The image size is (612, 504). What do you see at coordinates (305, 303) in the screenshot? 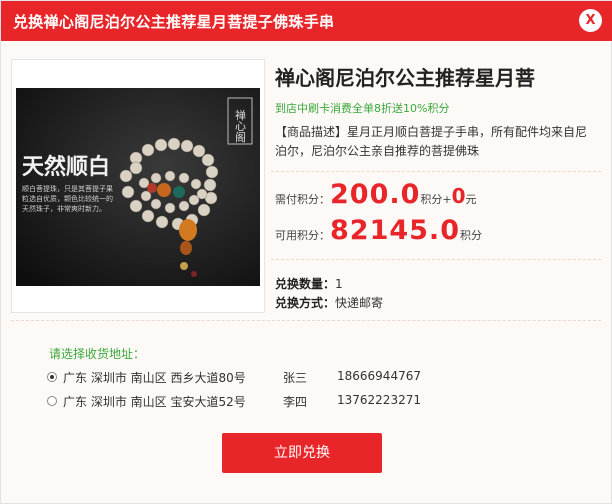
I see `method-label: 兑换方式：` at bounding box center [305, 303].